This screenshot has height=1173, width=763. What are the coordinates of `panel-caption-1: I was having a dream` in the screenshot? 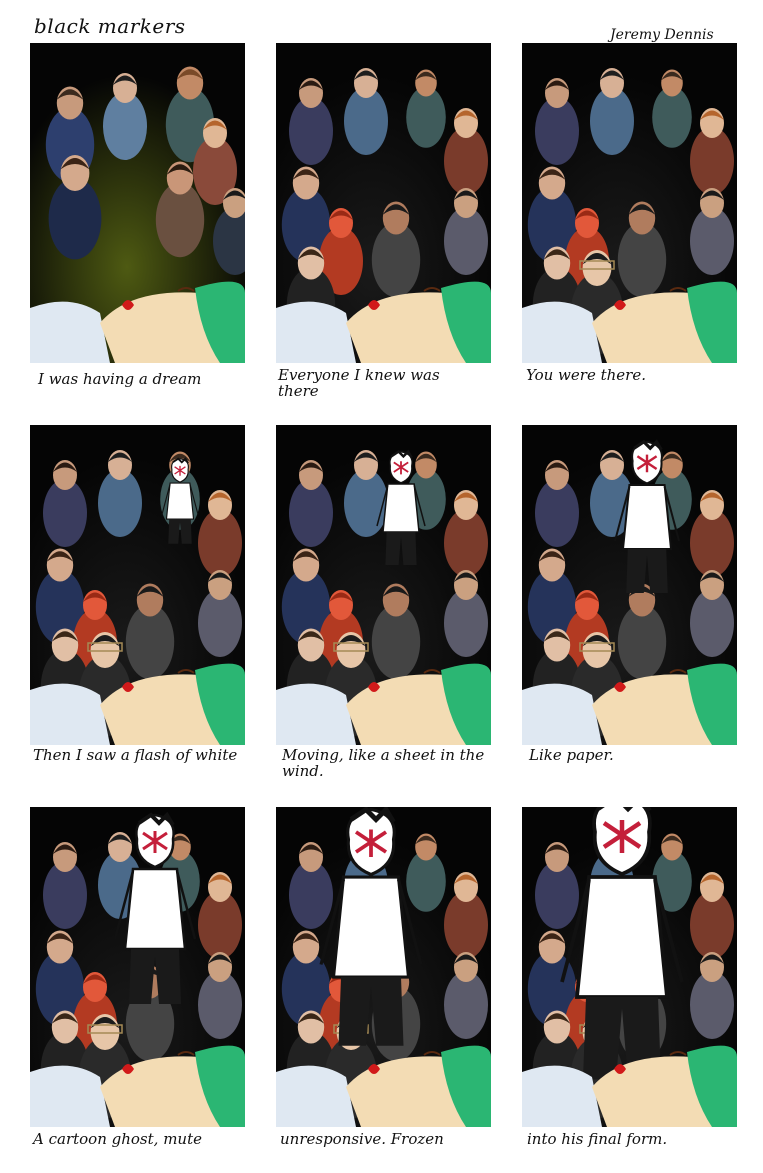 It's located at (120, 379).